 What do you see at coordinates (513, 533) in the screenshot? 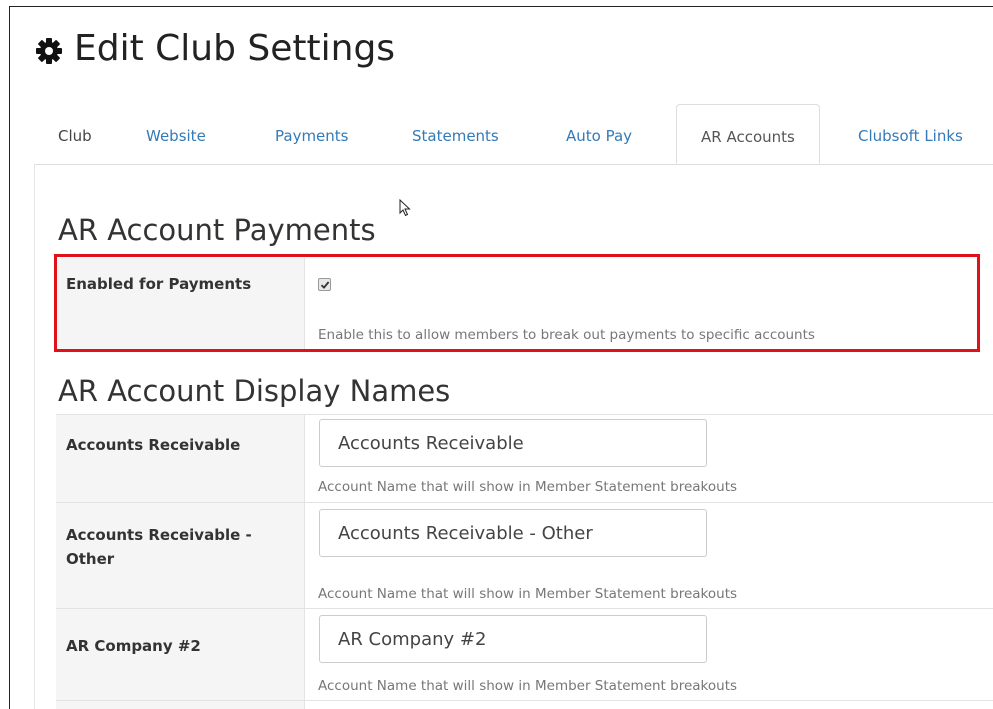
I see `accounts-receivable-other-input` at bounding box center [513, 533].